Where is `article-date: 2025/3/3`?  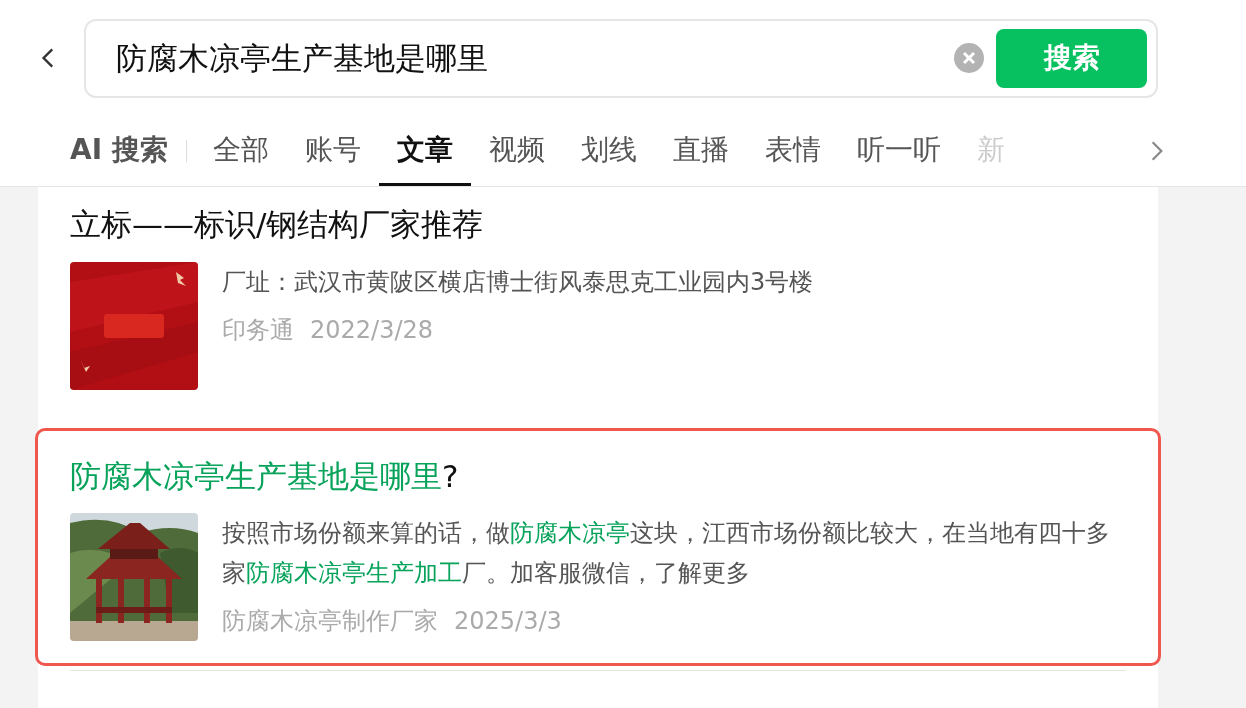
article-date: 2025/3/3 is located at coordinates (508, 621).